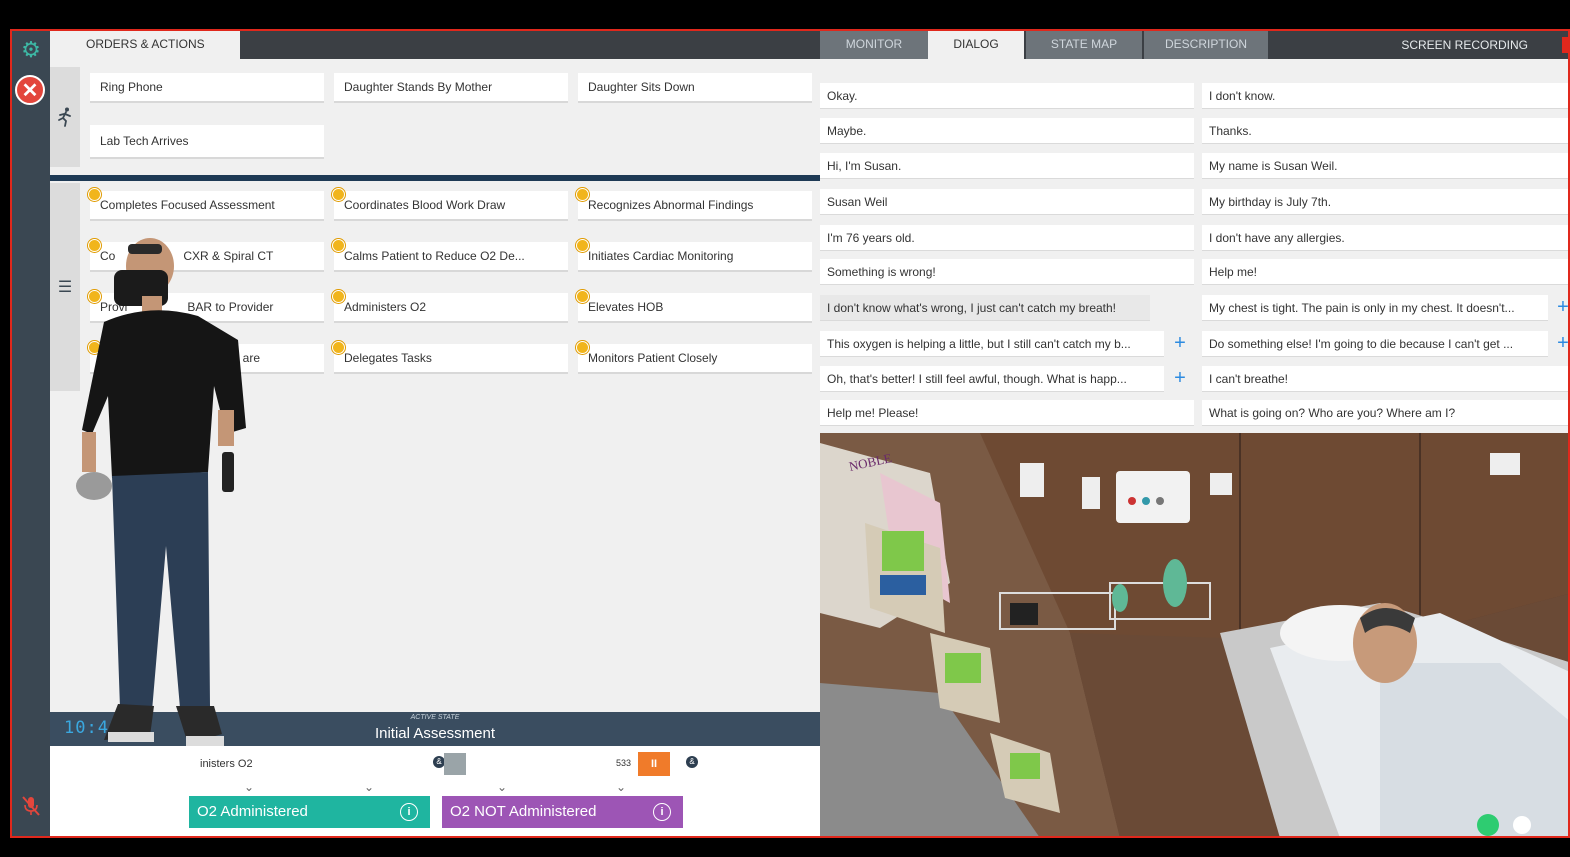 The width and height of the screenshot is (1570, 857). What do you see at coordinates (1007, 131) in the screenshot?
I see `dialog-option: Maybe.` at bounding box center [1007, 131].